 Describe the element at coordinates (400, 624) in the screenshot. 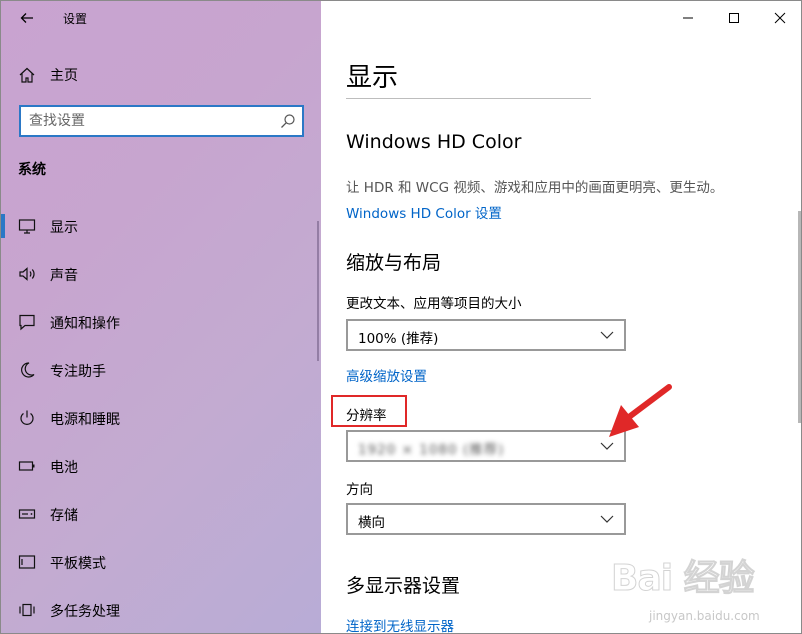

I see `wireless-display-link: 连接到无线显示器` at that location.